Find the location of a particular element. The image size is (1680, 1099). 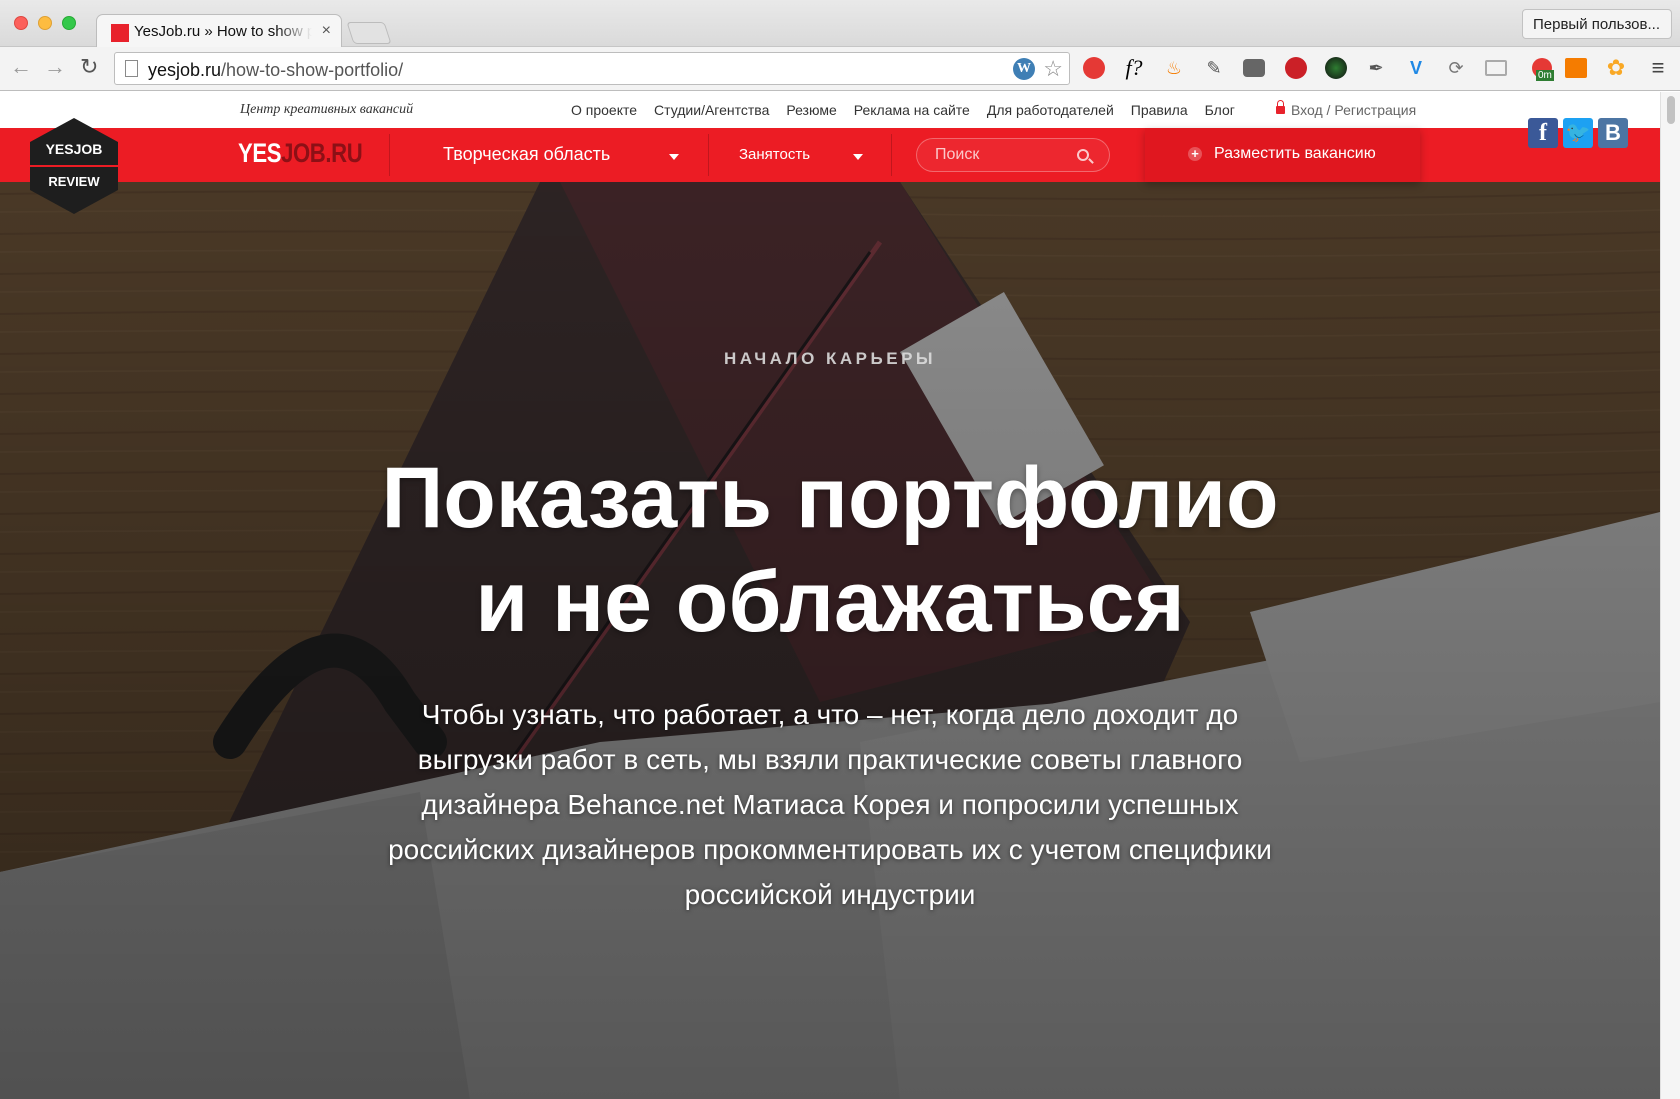

search-icon is located at coordinates (1083, 155).